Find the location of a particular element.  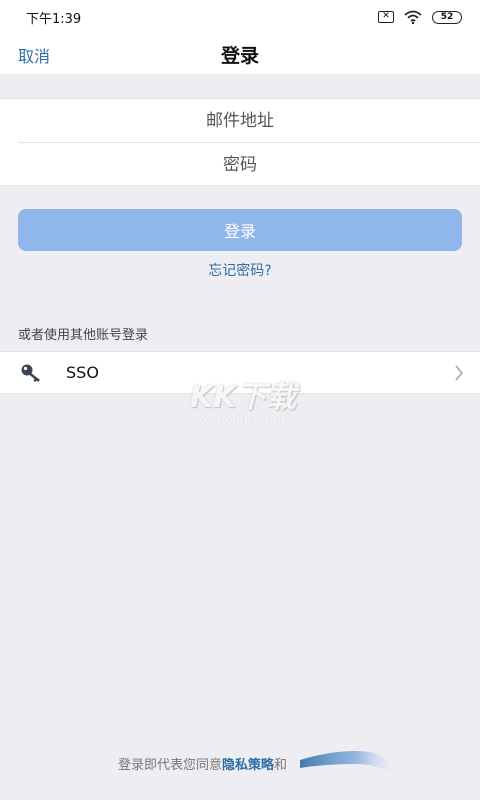

status-time: 下午1:39 is located at coordinates (54, 19).